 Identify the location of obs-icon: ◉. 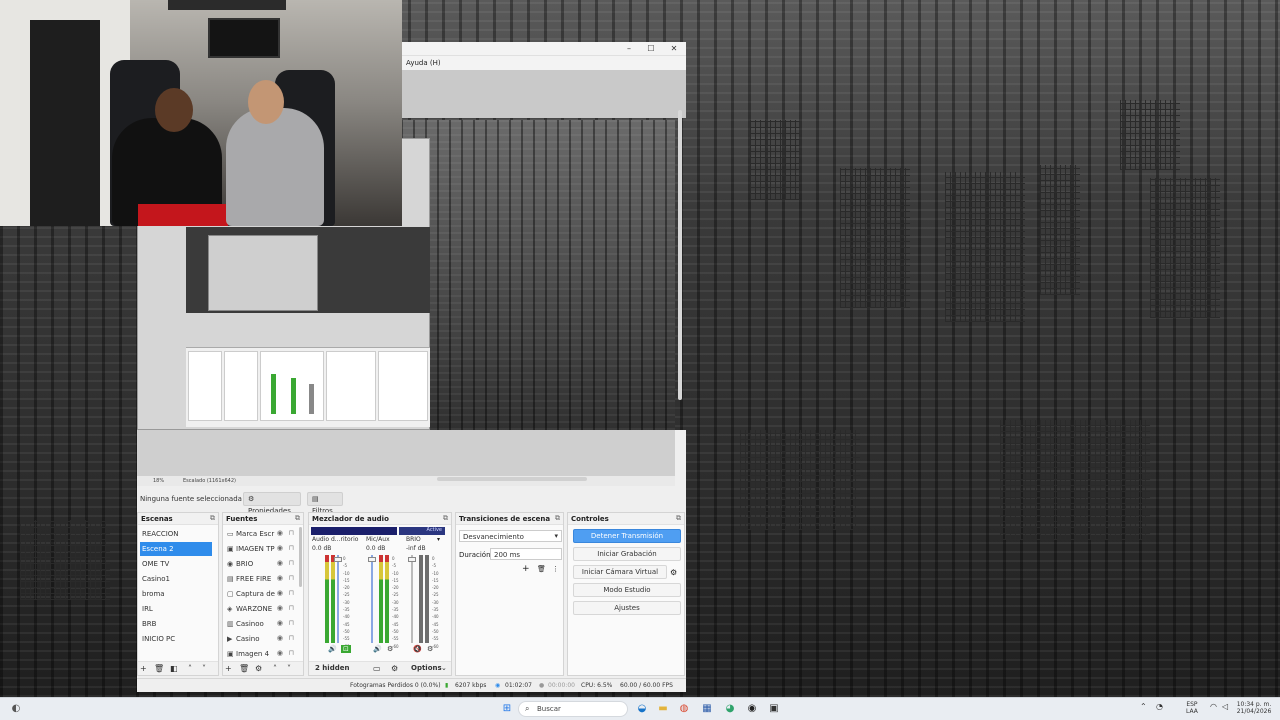
(752, 709).